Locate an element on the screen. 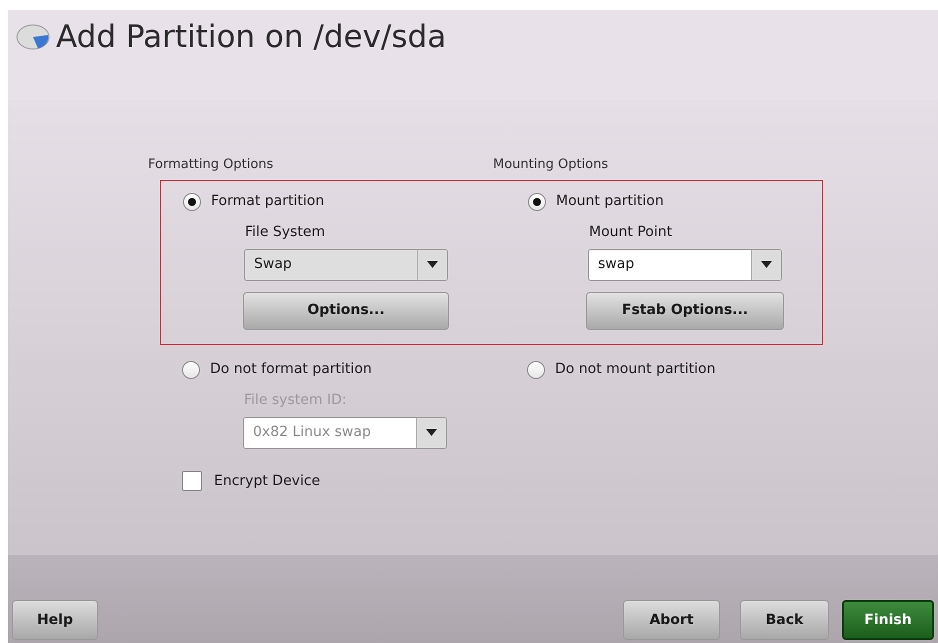 The image size is (938, 643). field-label: Mount Point is located at coordinates (630, 232).